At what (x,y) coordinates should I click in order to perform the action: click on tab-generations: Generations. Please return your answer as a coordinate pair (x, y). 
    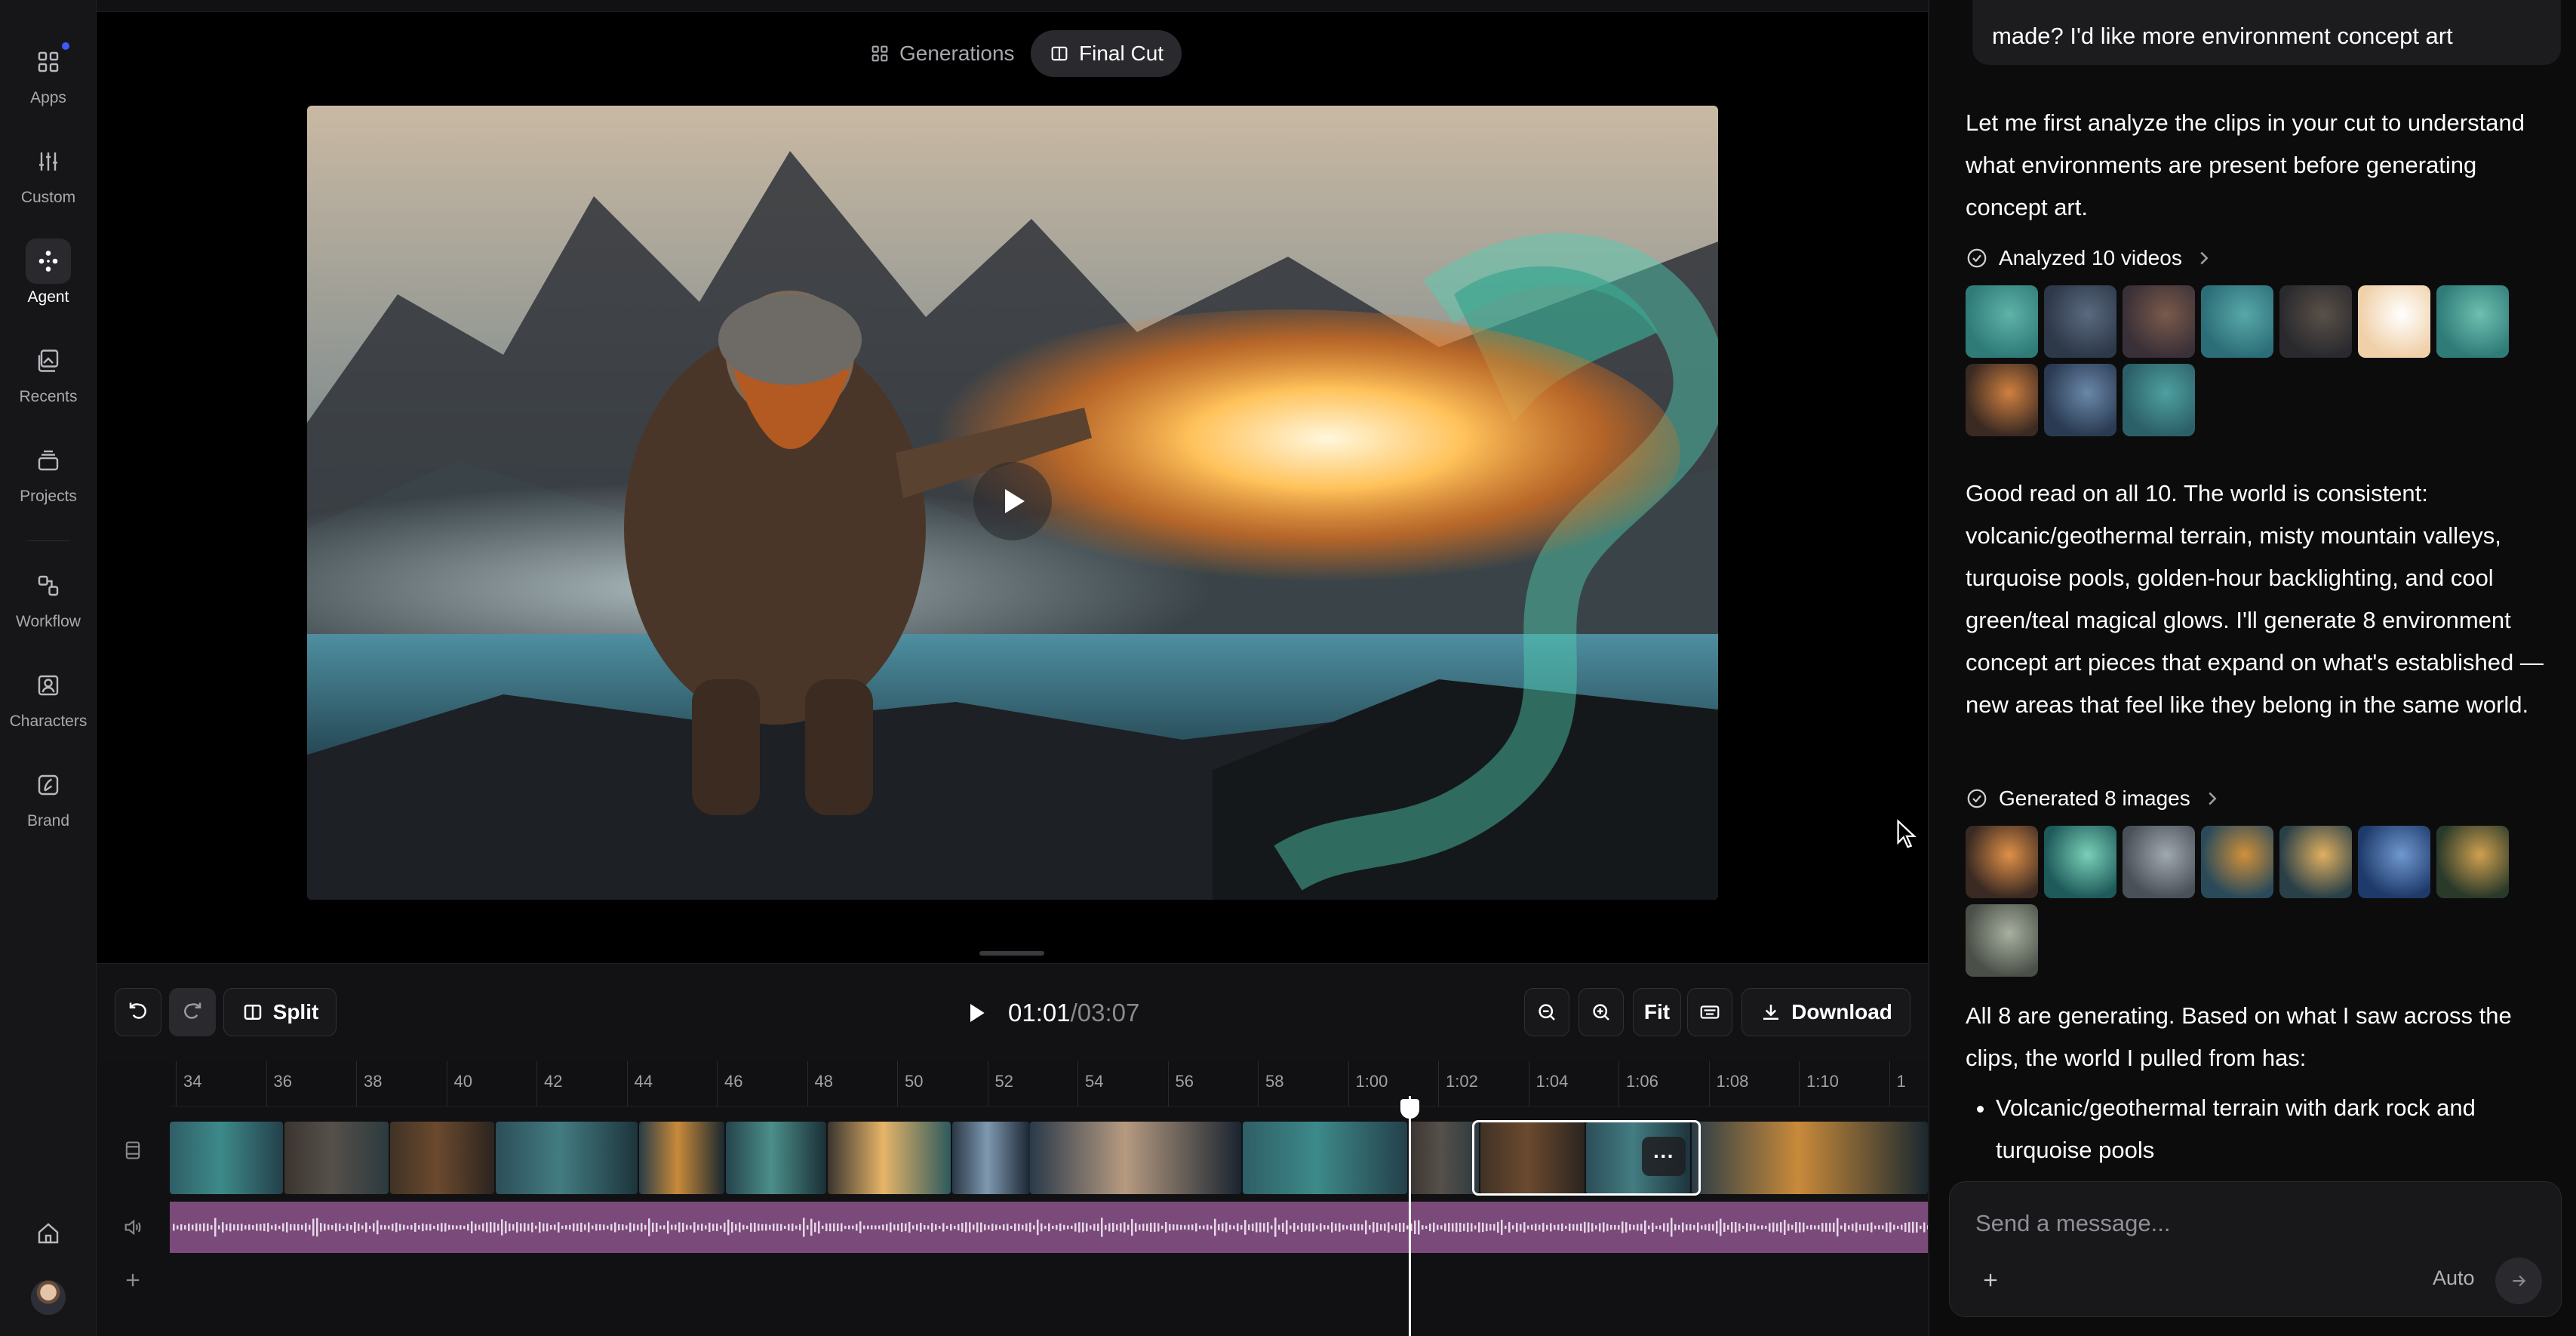
    Looking at the image, I should click on (942, 53).